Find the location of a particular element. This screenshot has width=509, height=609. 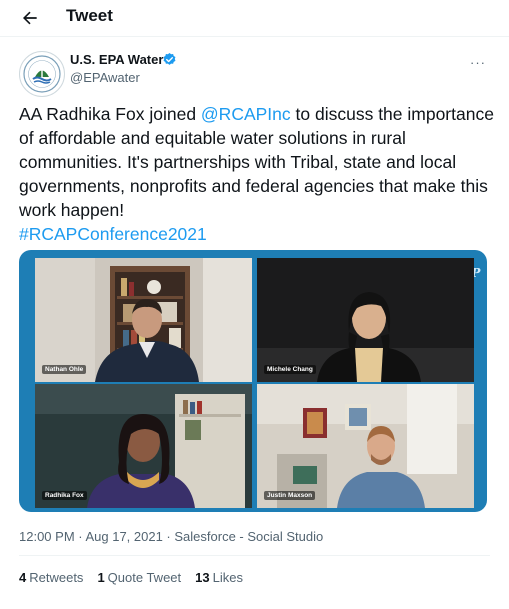

retweets-label: Retweets is located at coordinates (56, 577).